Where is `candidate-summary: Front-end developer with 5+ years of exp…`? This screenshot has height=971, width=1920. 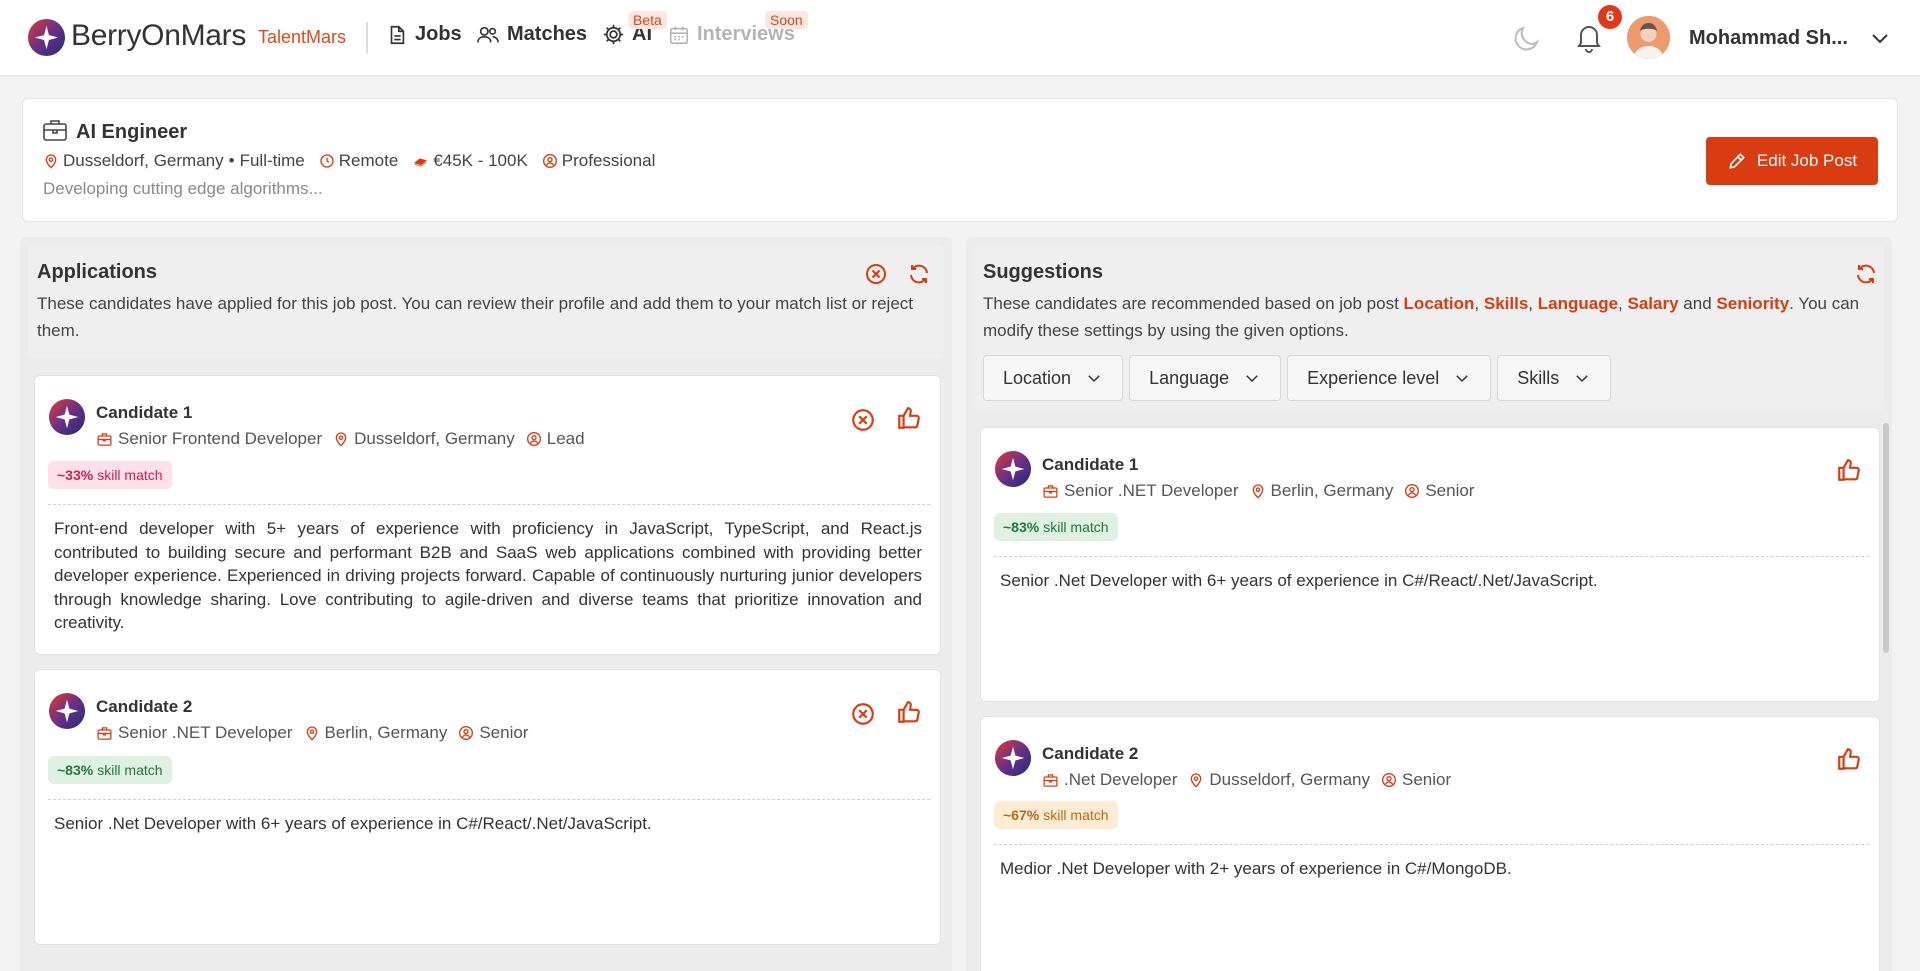 candidate-summary: Front-end developer with 5+ years of exp… is located at coordinates (488, 575).